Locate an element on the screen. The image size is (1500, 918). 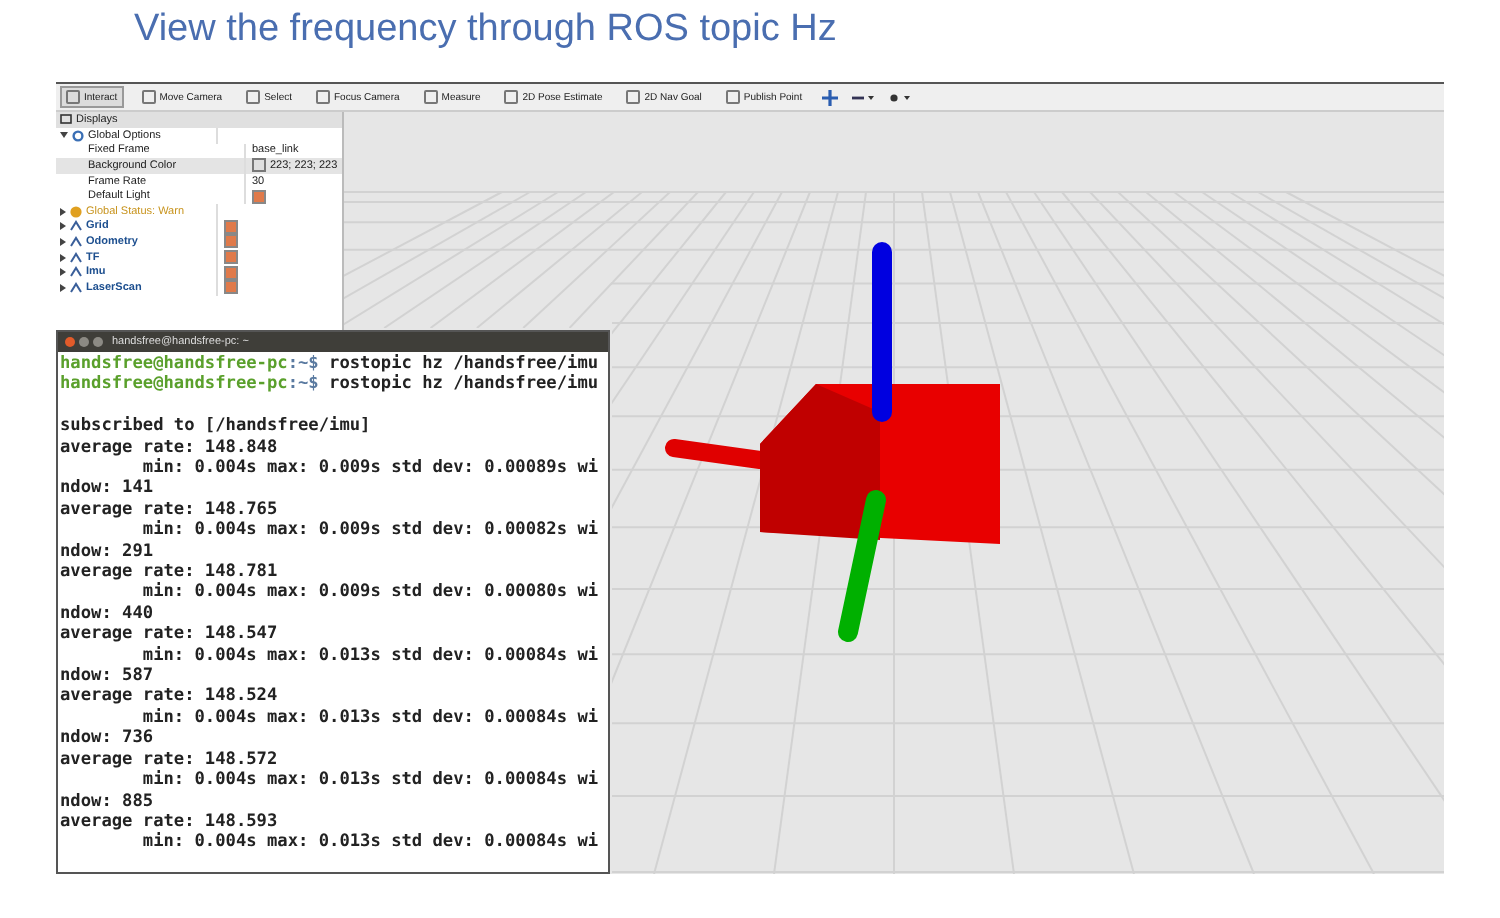
terminal-output-line: min: 0.004s max: 0.009s std dev: 0.00089s wi is located at coordinates (370, 468).